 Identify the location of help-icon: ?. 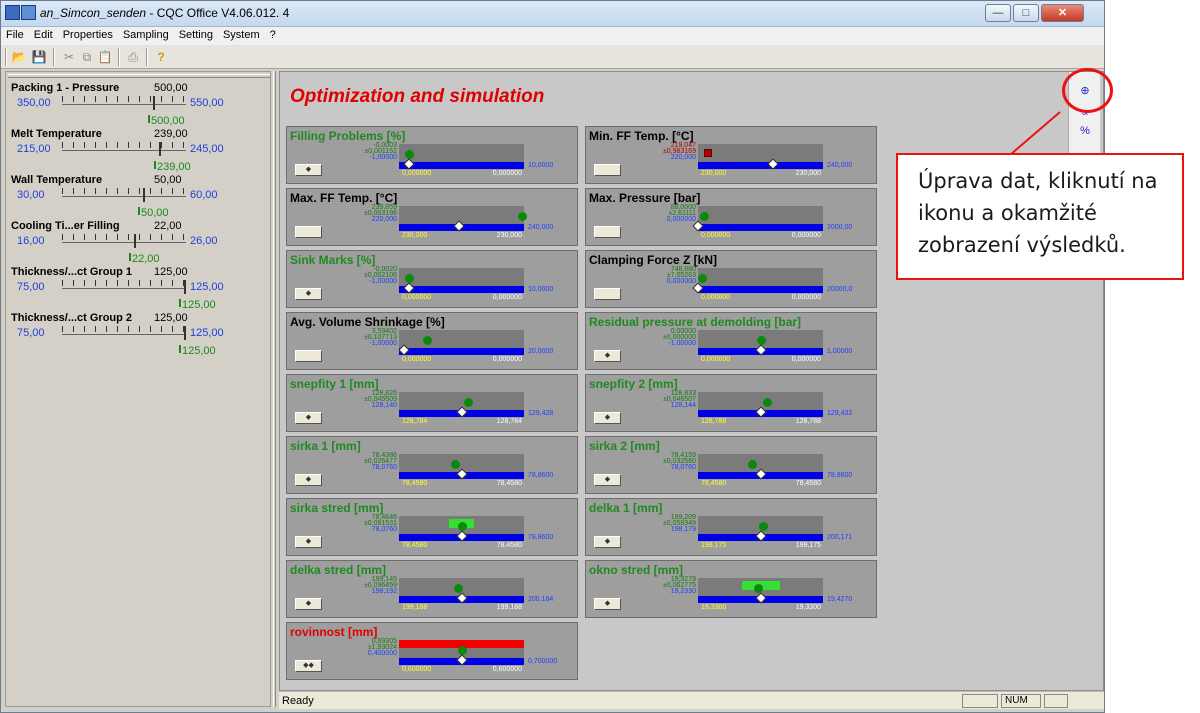
(161, 57).